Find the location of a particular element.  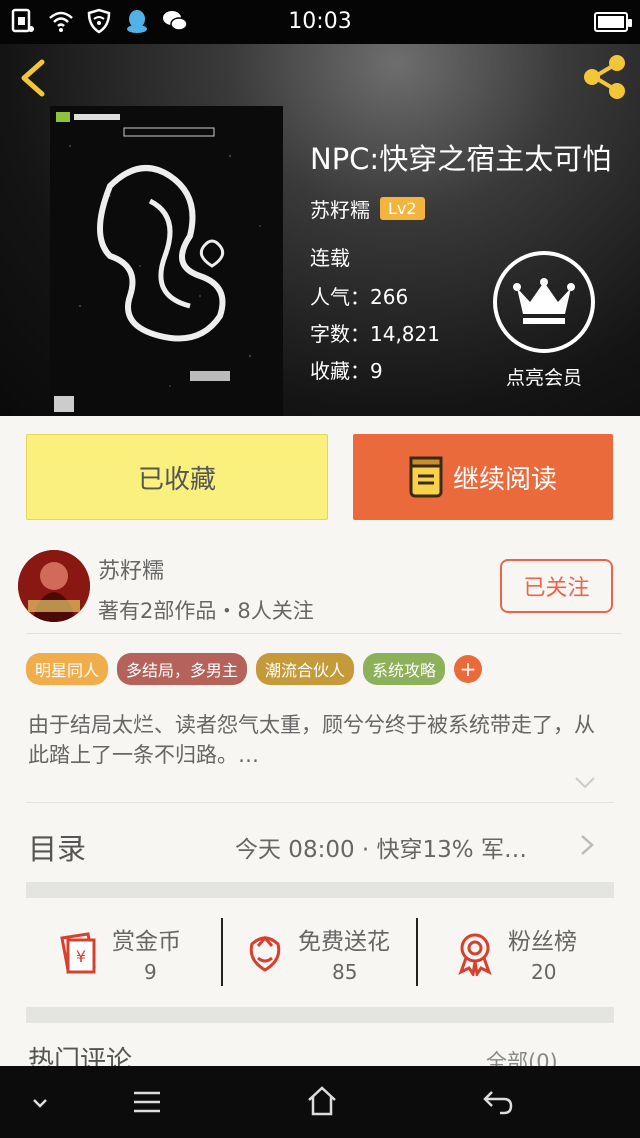

send-flower-button: 免费送花 85 is located at coordinates (327, 955).